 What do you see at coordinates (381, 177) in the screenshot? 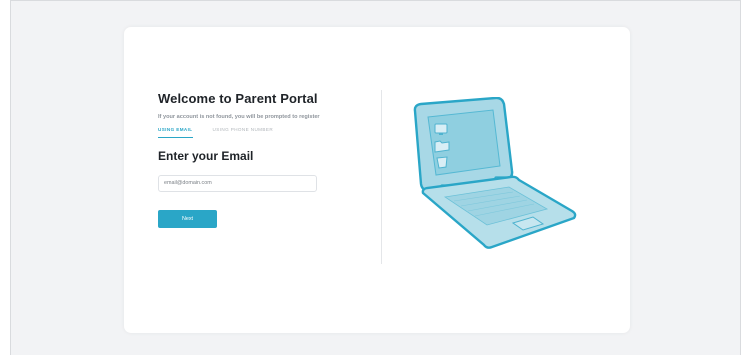
I see `vertical-divider` at bounding box center [381, 177].